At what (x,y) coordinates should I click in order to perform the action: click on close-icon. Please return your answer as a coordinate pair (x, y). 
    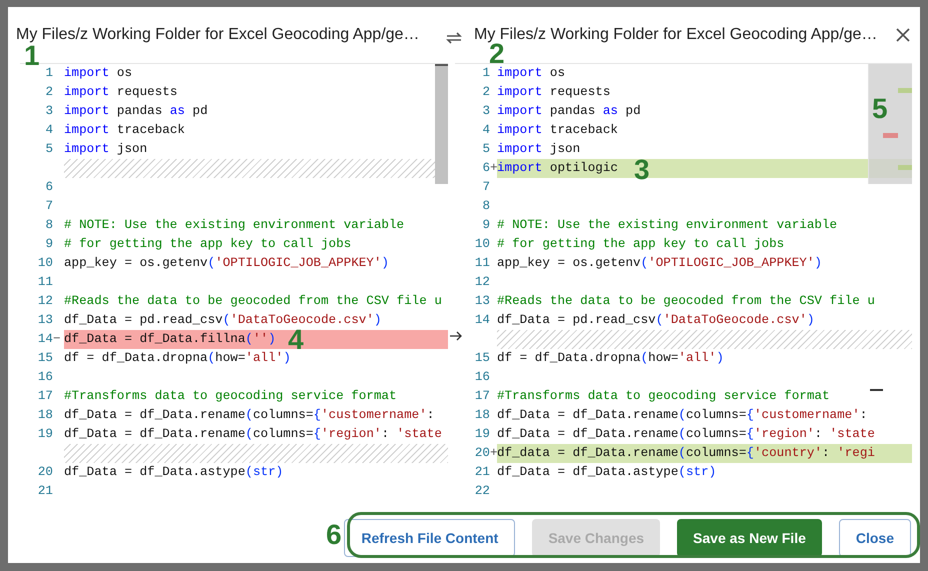
    Looking at the image, I should click on (903, 35).